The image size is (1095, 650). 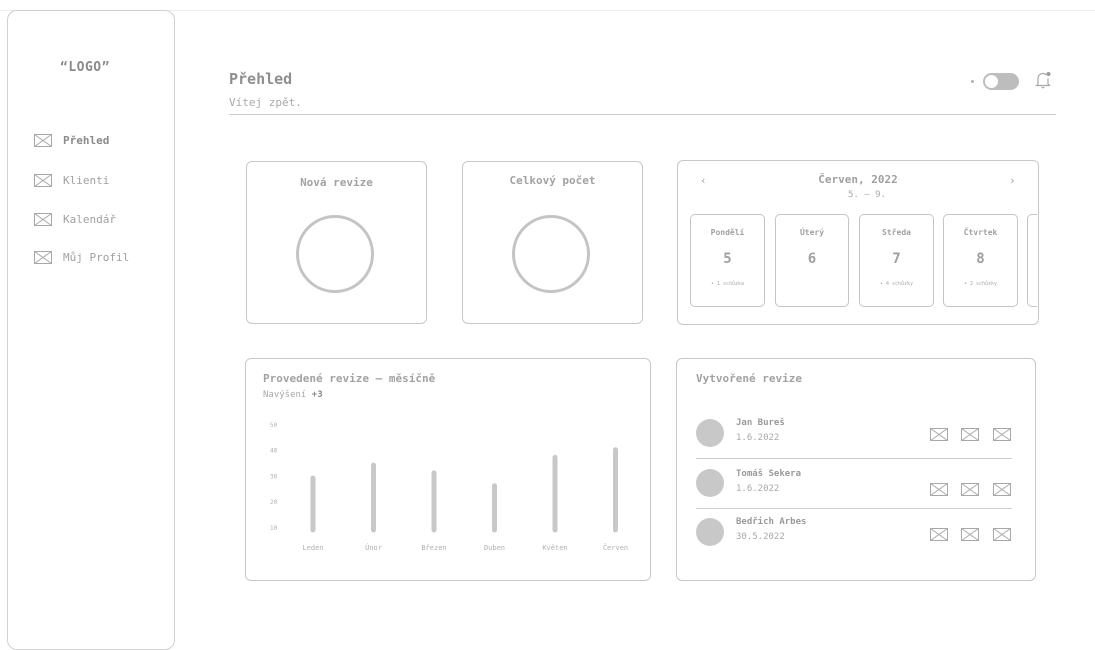 I want to click on day-number: 7, so click(x=896, y=259).